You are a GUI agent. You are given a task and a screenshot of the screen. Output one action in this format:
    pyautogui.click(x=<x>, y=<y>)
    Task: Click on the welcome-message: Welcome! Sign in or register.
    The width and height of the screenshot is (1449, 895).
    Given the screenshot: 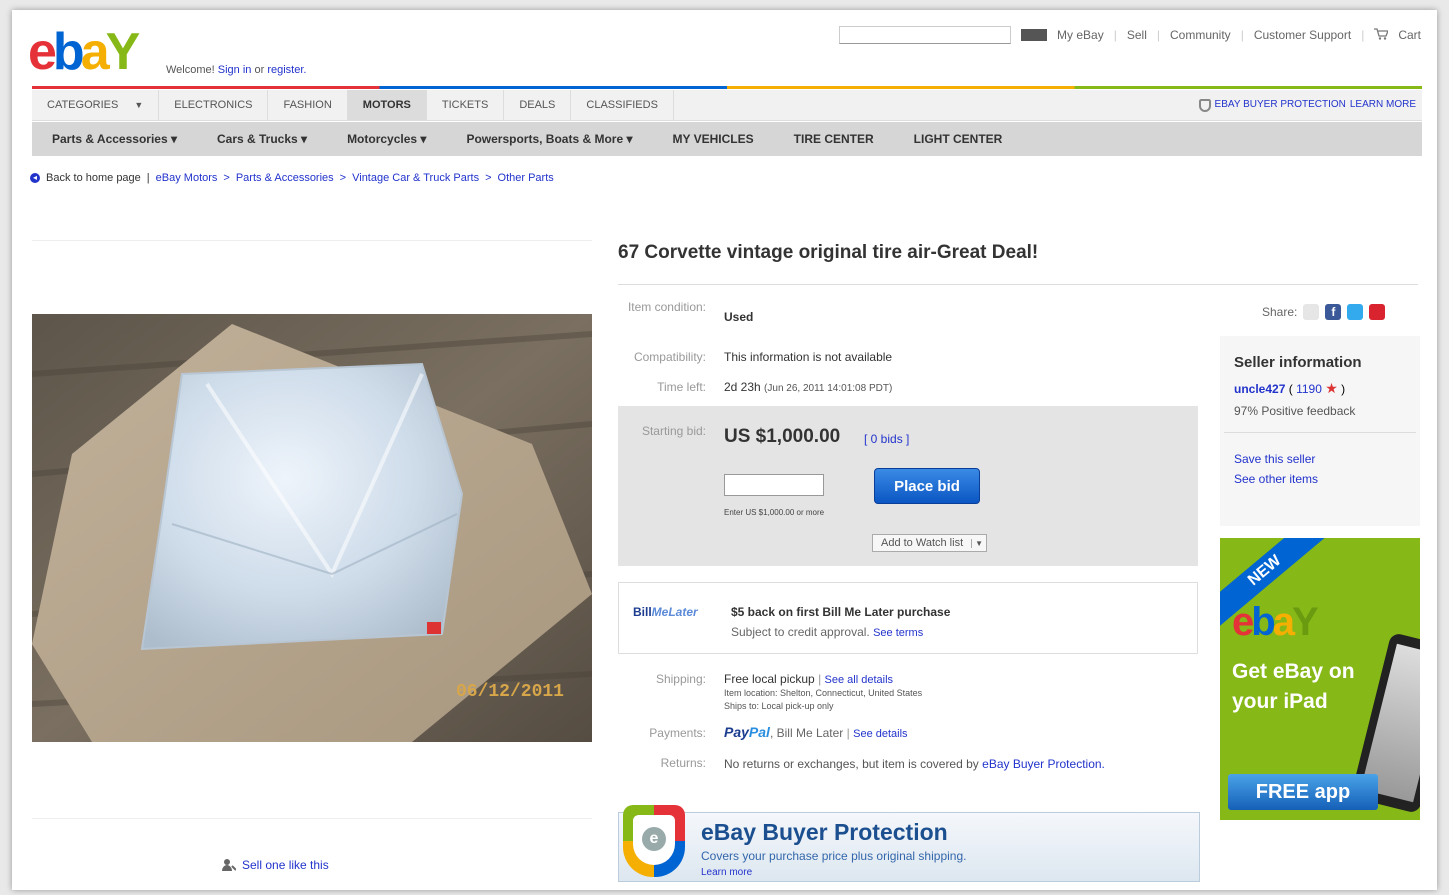 What is the action you would take?
    pyautogui.click(x=236, y=70)
    